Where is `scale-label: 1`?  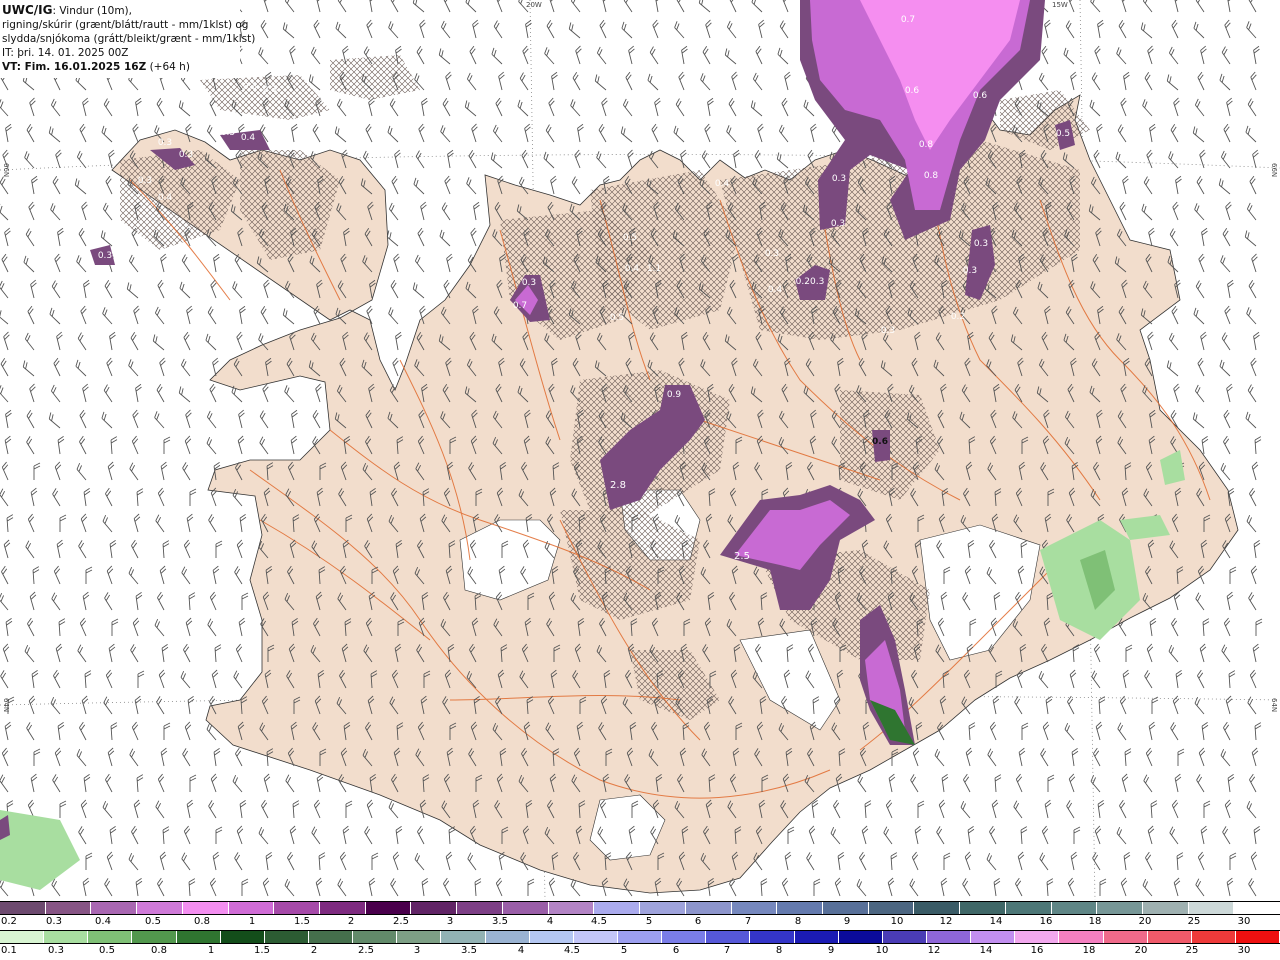 scale-label: 1 is located at coordinates (211, 950).